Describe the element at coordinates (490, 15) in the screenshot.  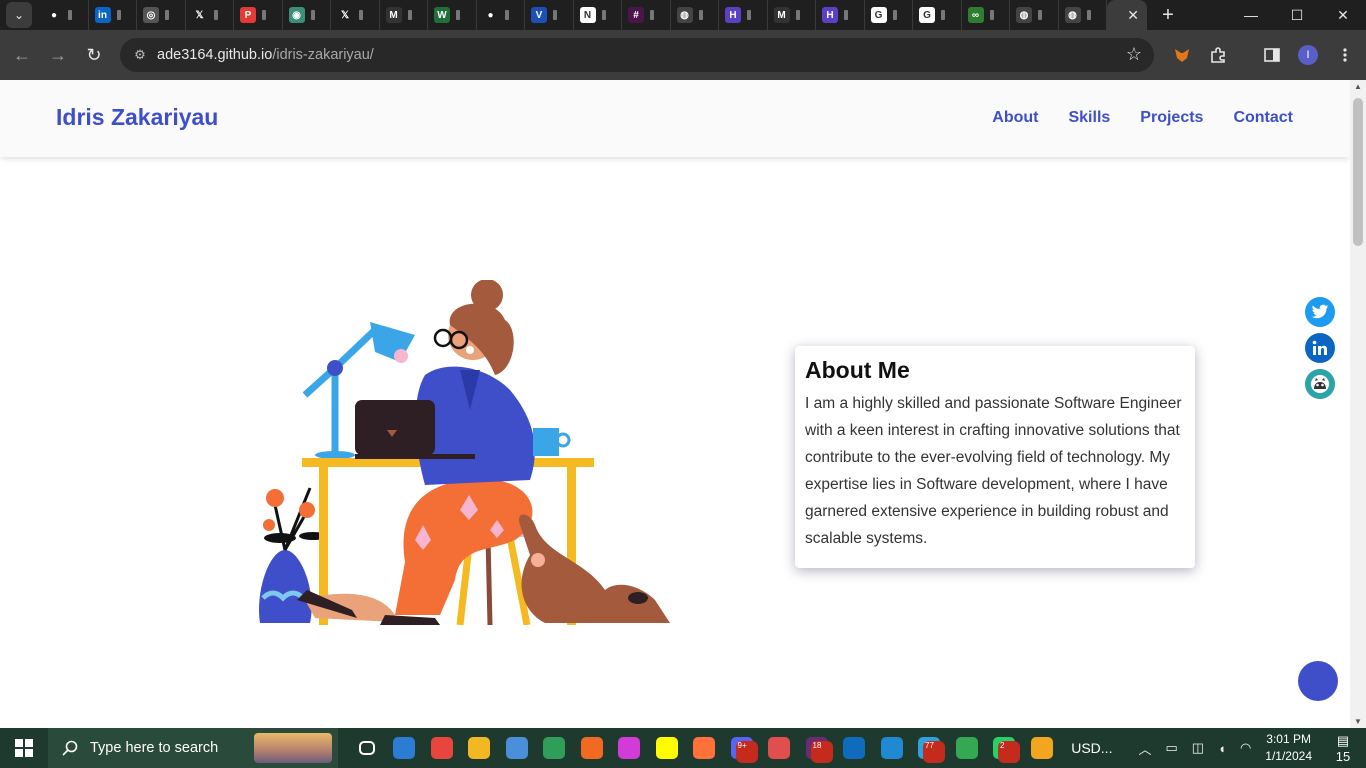
I see `github-icon: ●` at that location.